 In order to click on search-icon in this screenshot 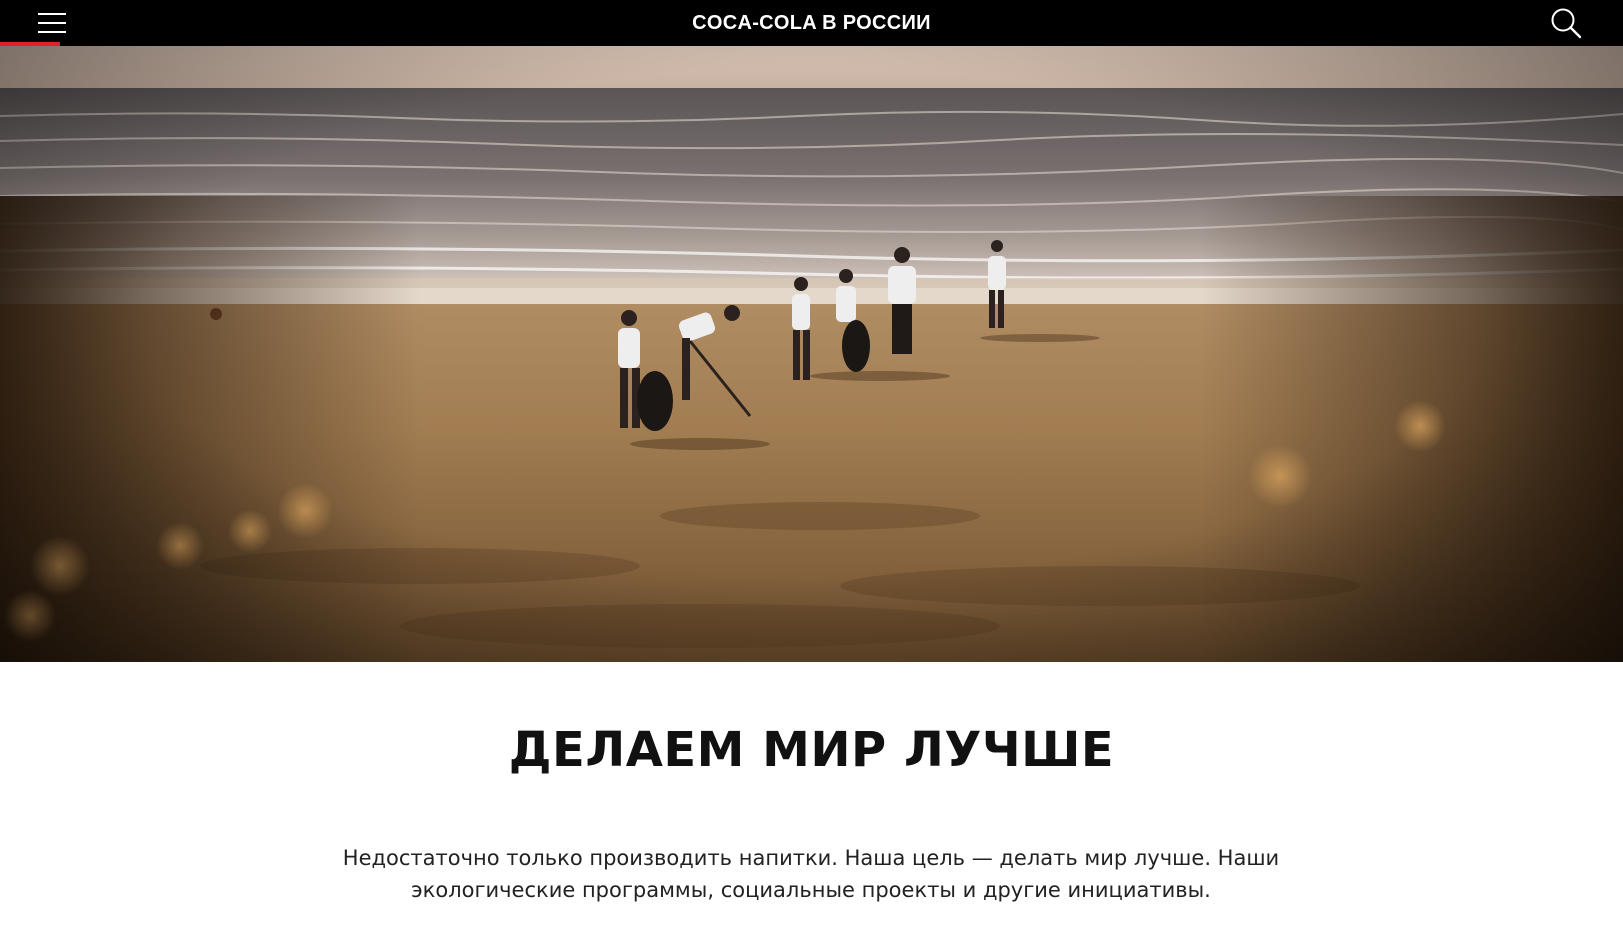, I will do `click(1566, 23)`.